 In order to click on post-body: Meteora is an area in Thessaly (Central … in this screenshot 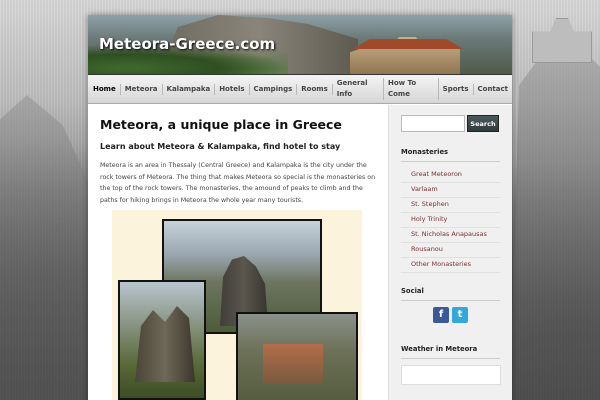, I will do `click(238, 183)`.